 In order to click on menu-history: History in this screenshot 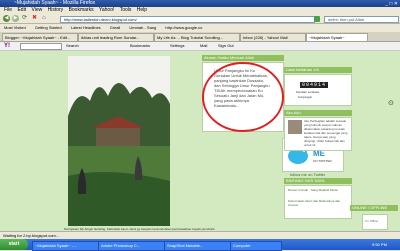, I will do `click(56, 10)`.